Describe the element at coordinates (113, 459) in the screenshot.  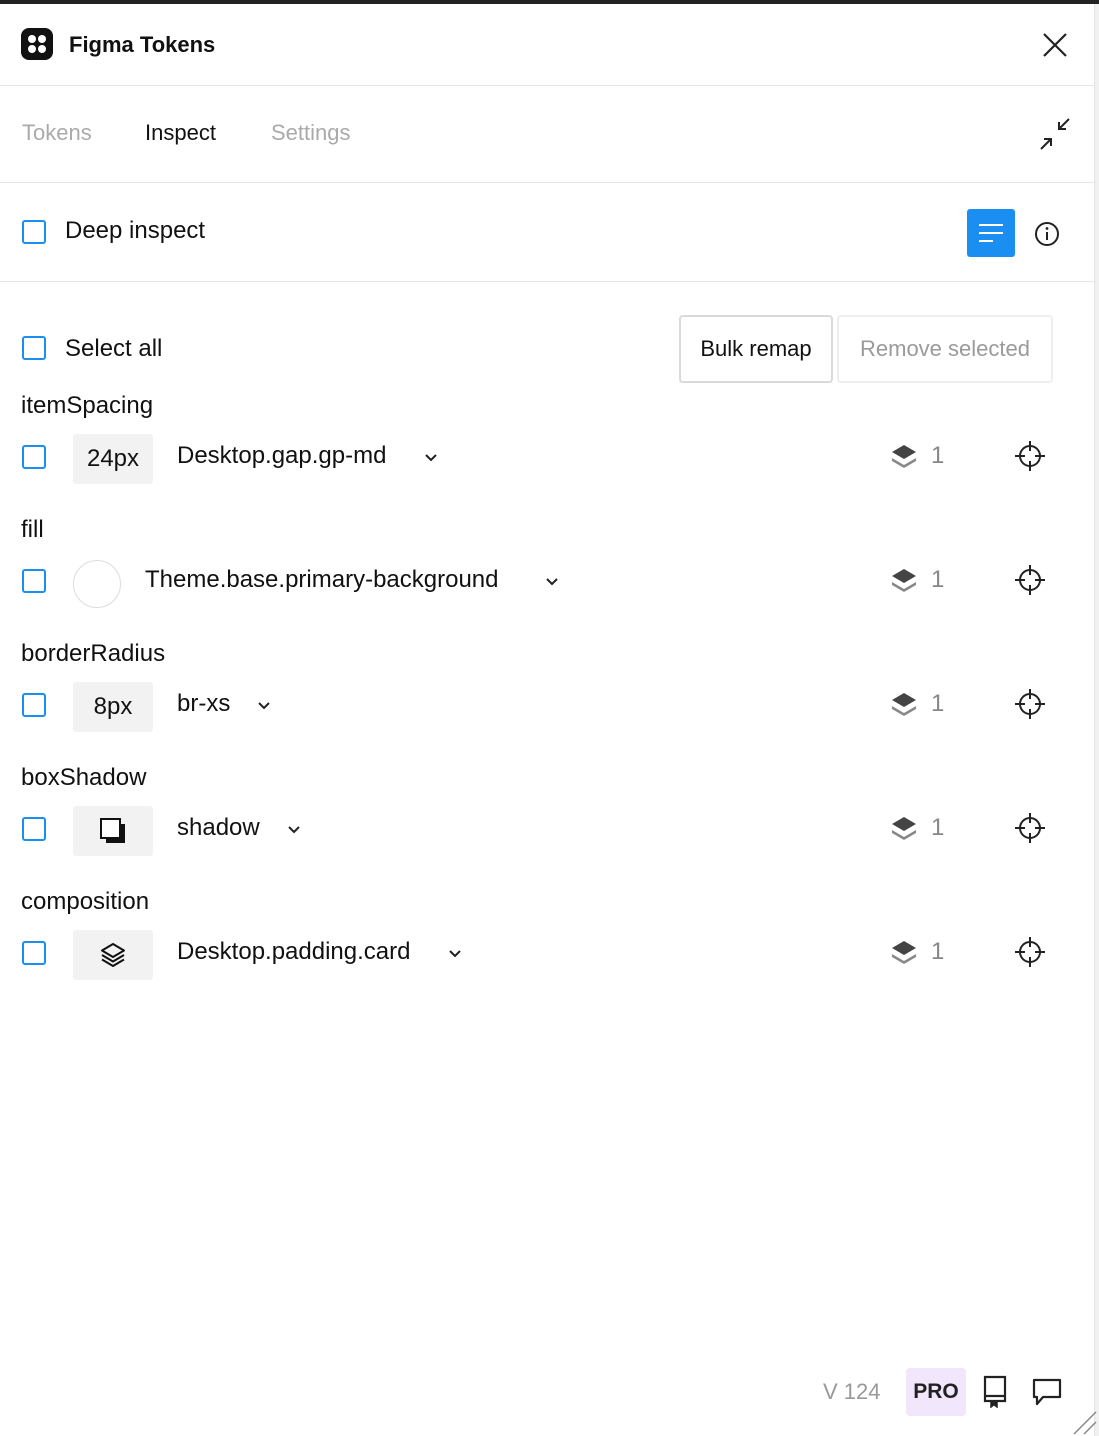
I see `token-value-preview: 24px` at that location.